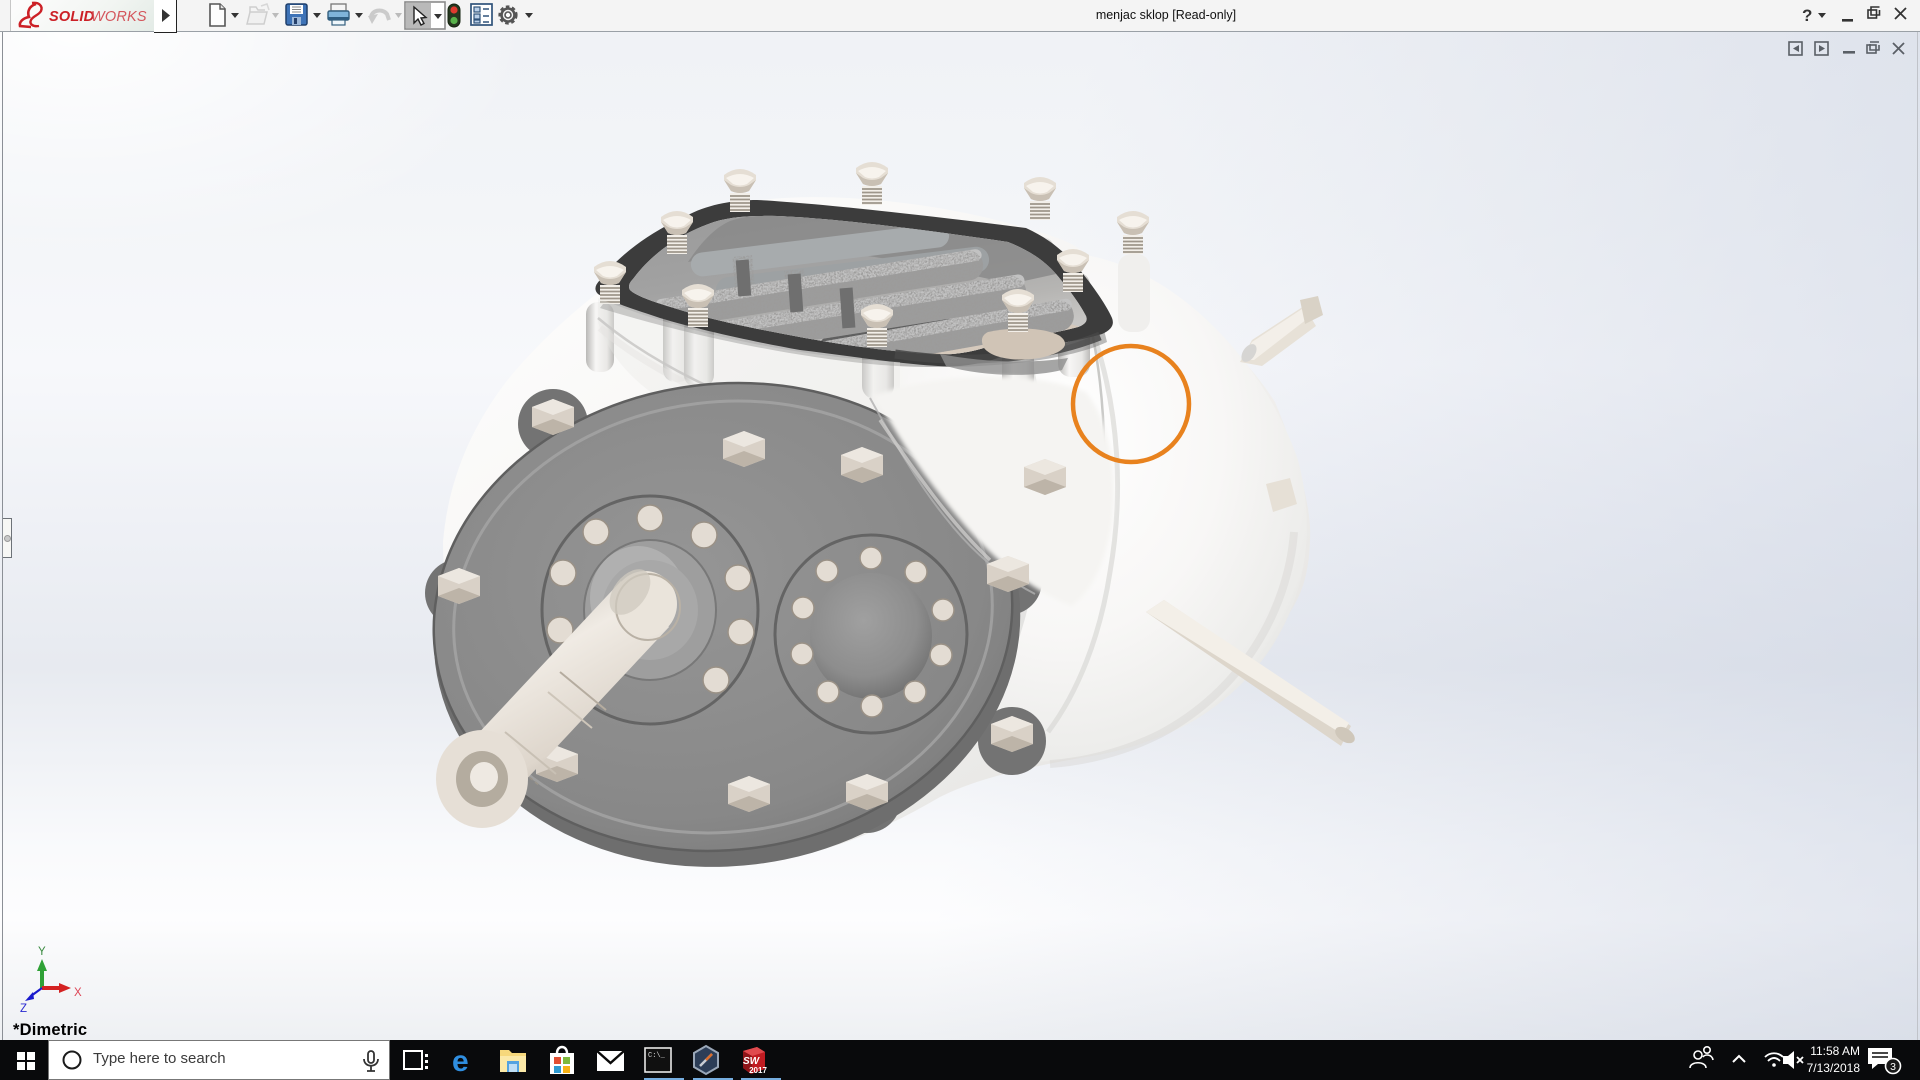 The image size is (1920, 1080). I want to click on svg-text: WORKS, so click(119, 17).